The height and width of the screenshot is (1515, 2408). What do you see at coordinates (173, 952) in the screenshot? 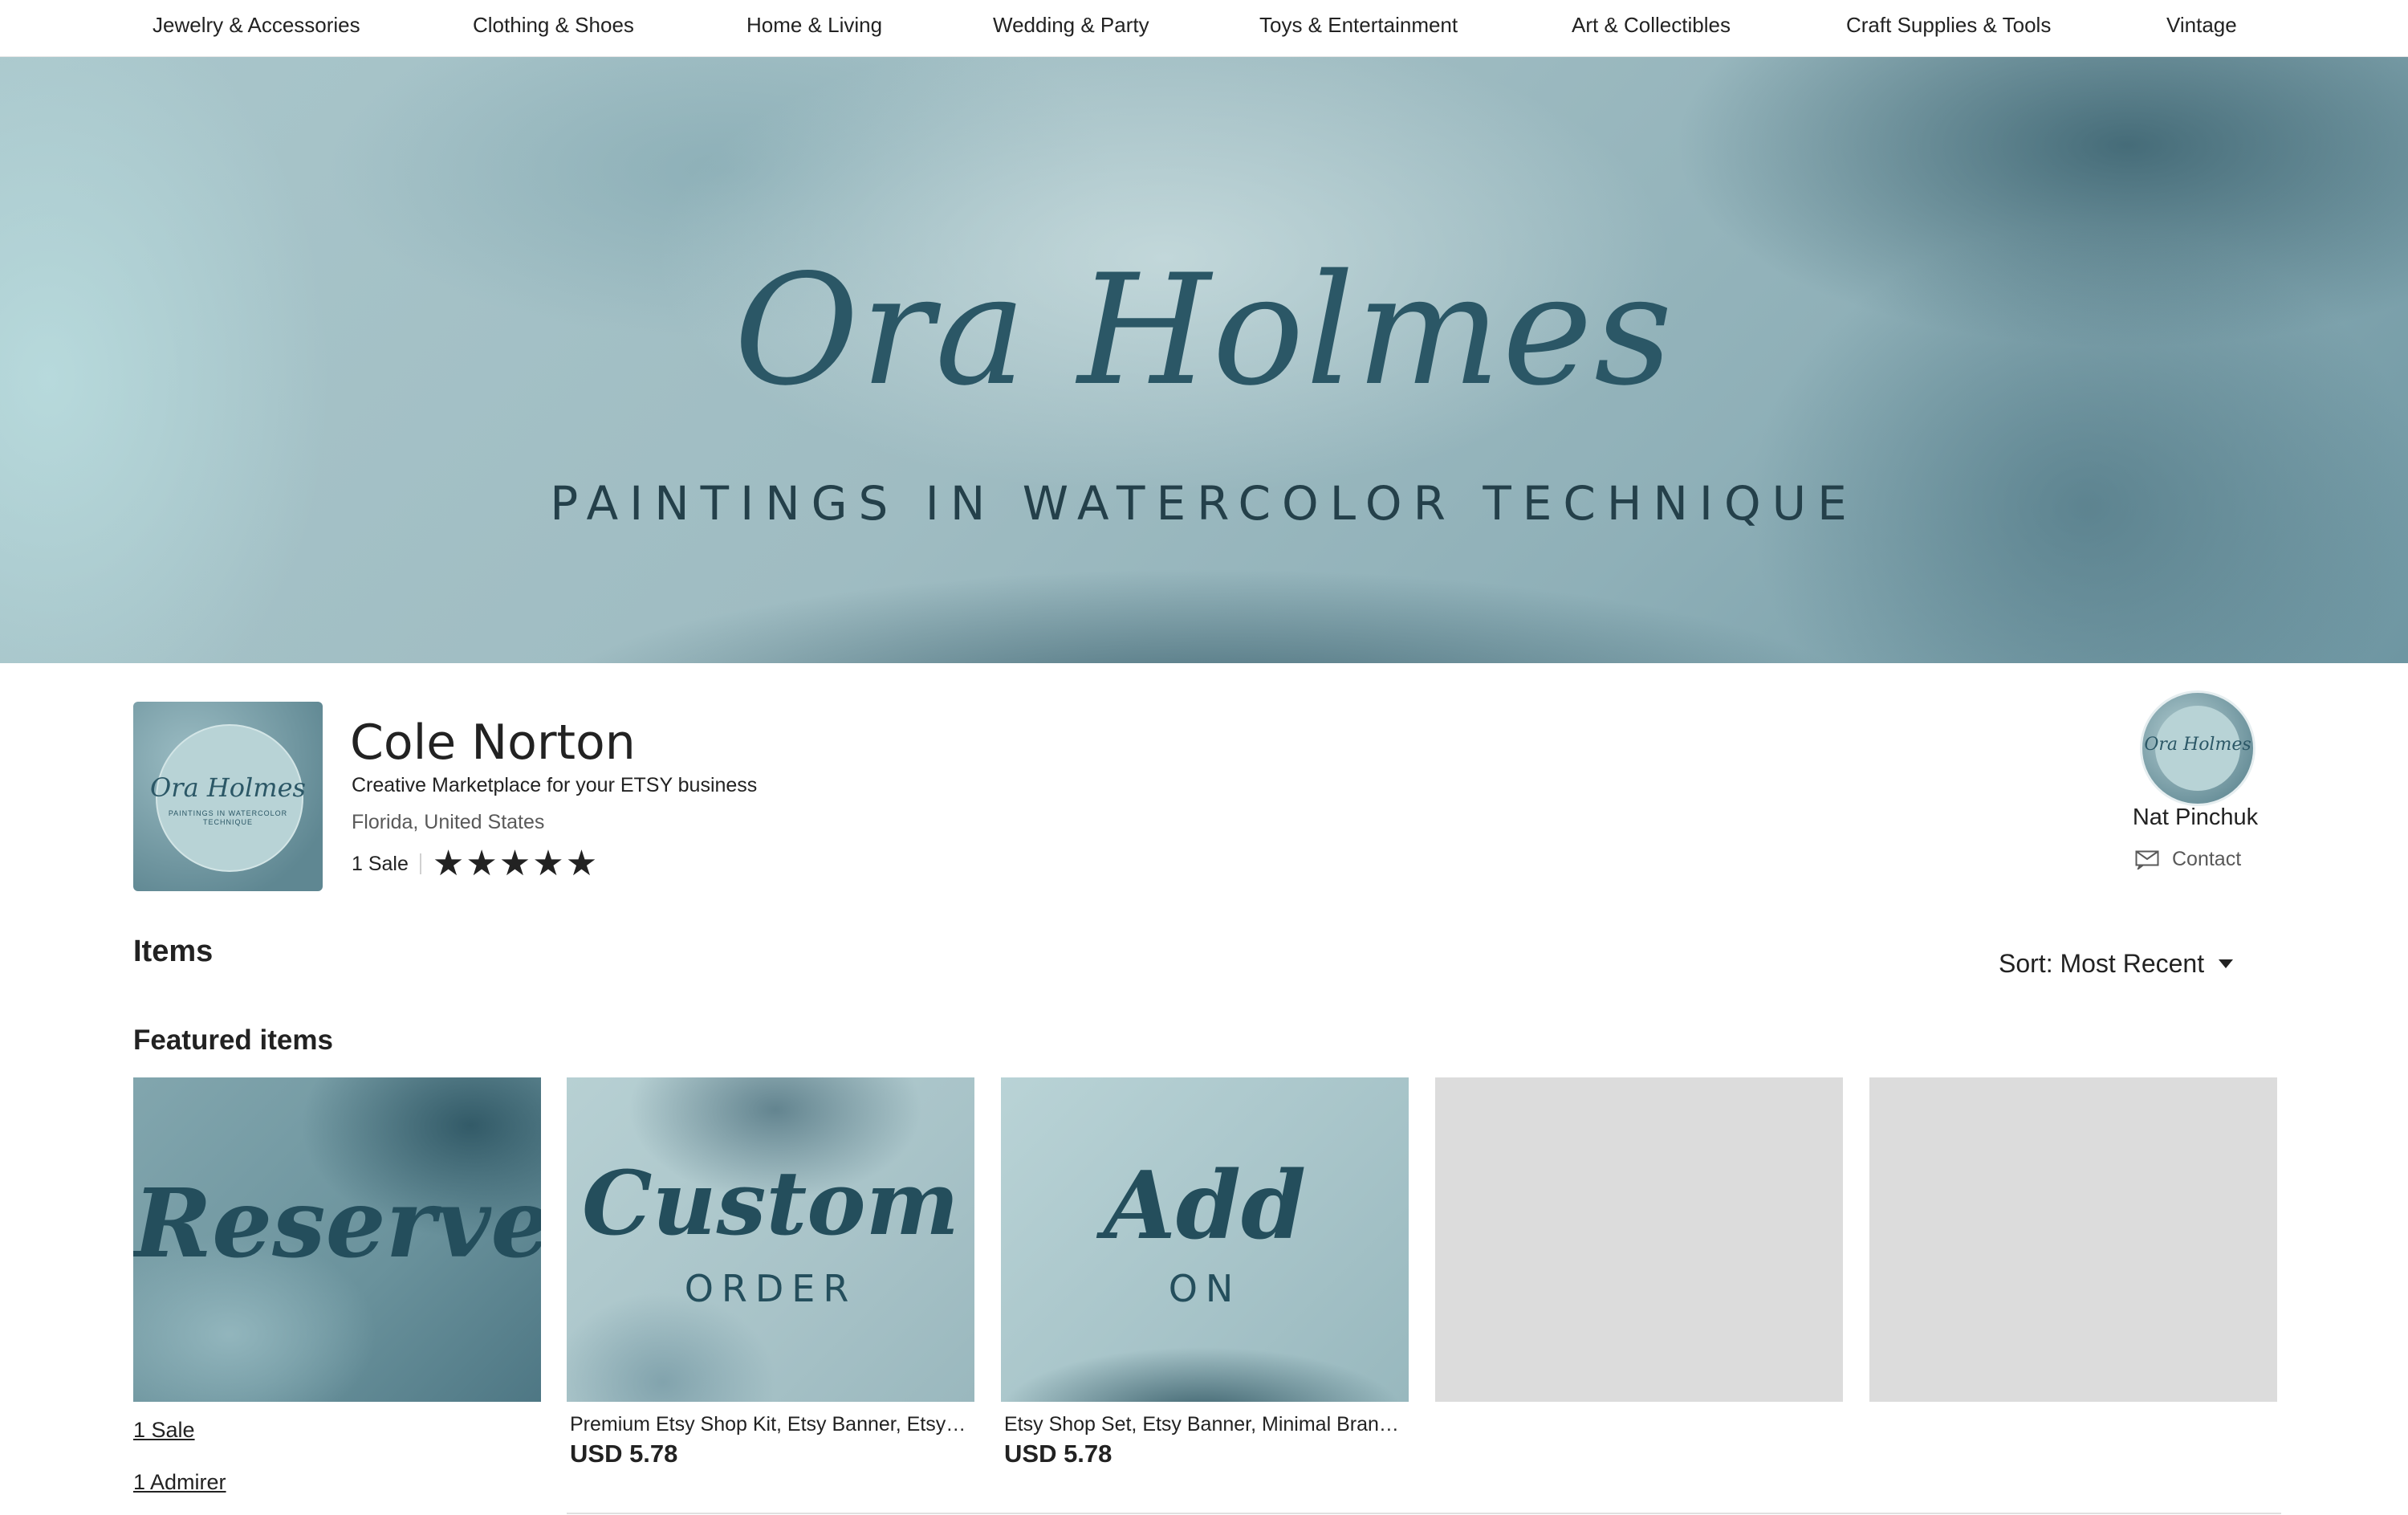
I see `items-heading: Items` at bounding box center [173, 952].